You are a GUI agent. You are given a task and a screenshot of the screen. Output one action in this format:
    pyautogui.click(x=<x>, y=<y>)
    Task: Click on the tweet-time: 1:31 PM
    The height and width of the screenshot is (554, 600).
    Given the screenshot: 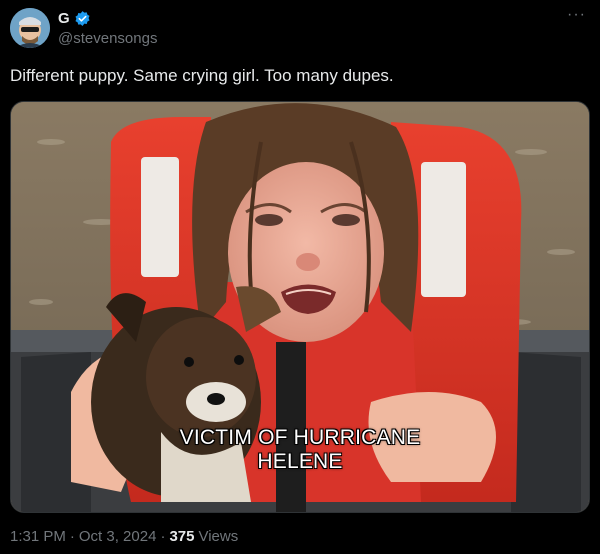 What is the action you would take?
    pyautogui.click(x=38, y=536)
    